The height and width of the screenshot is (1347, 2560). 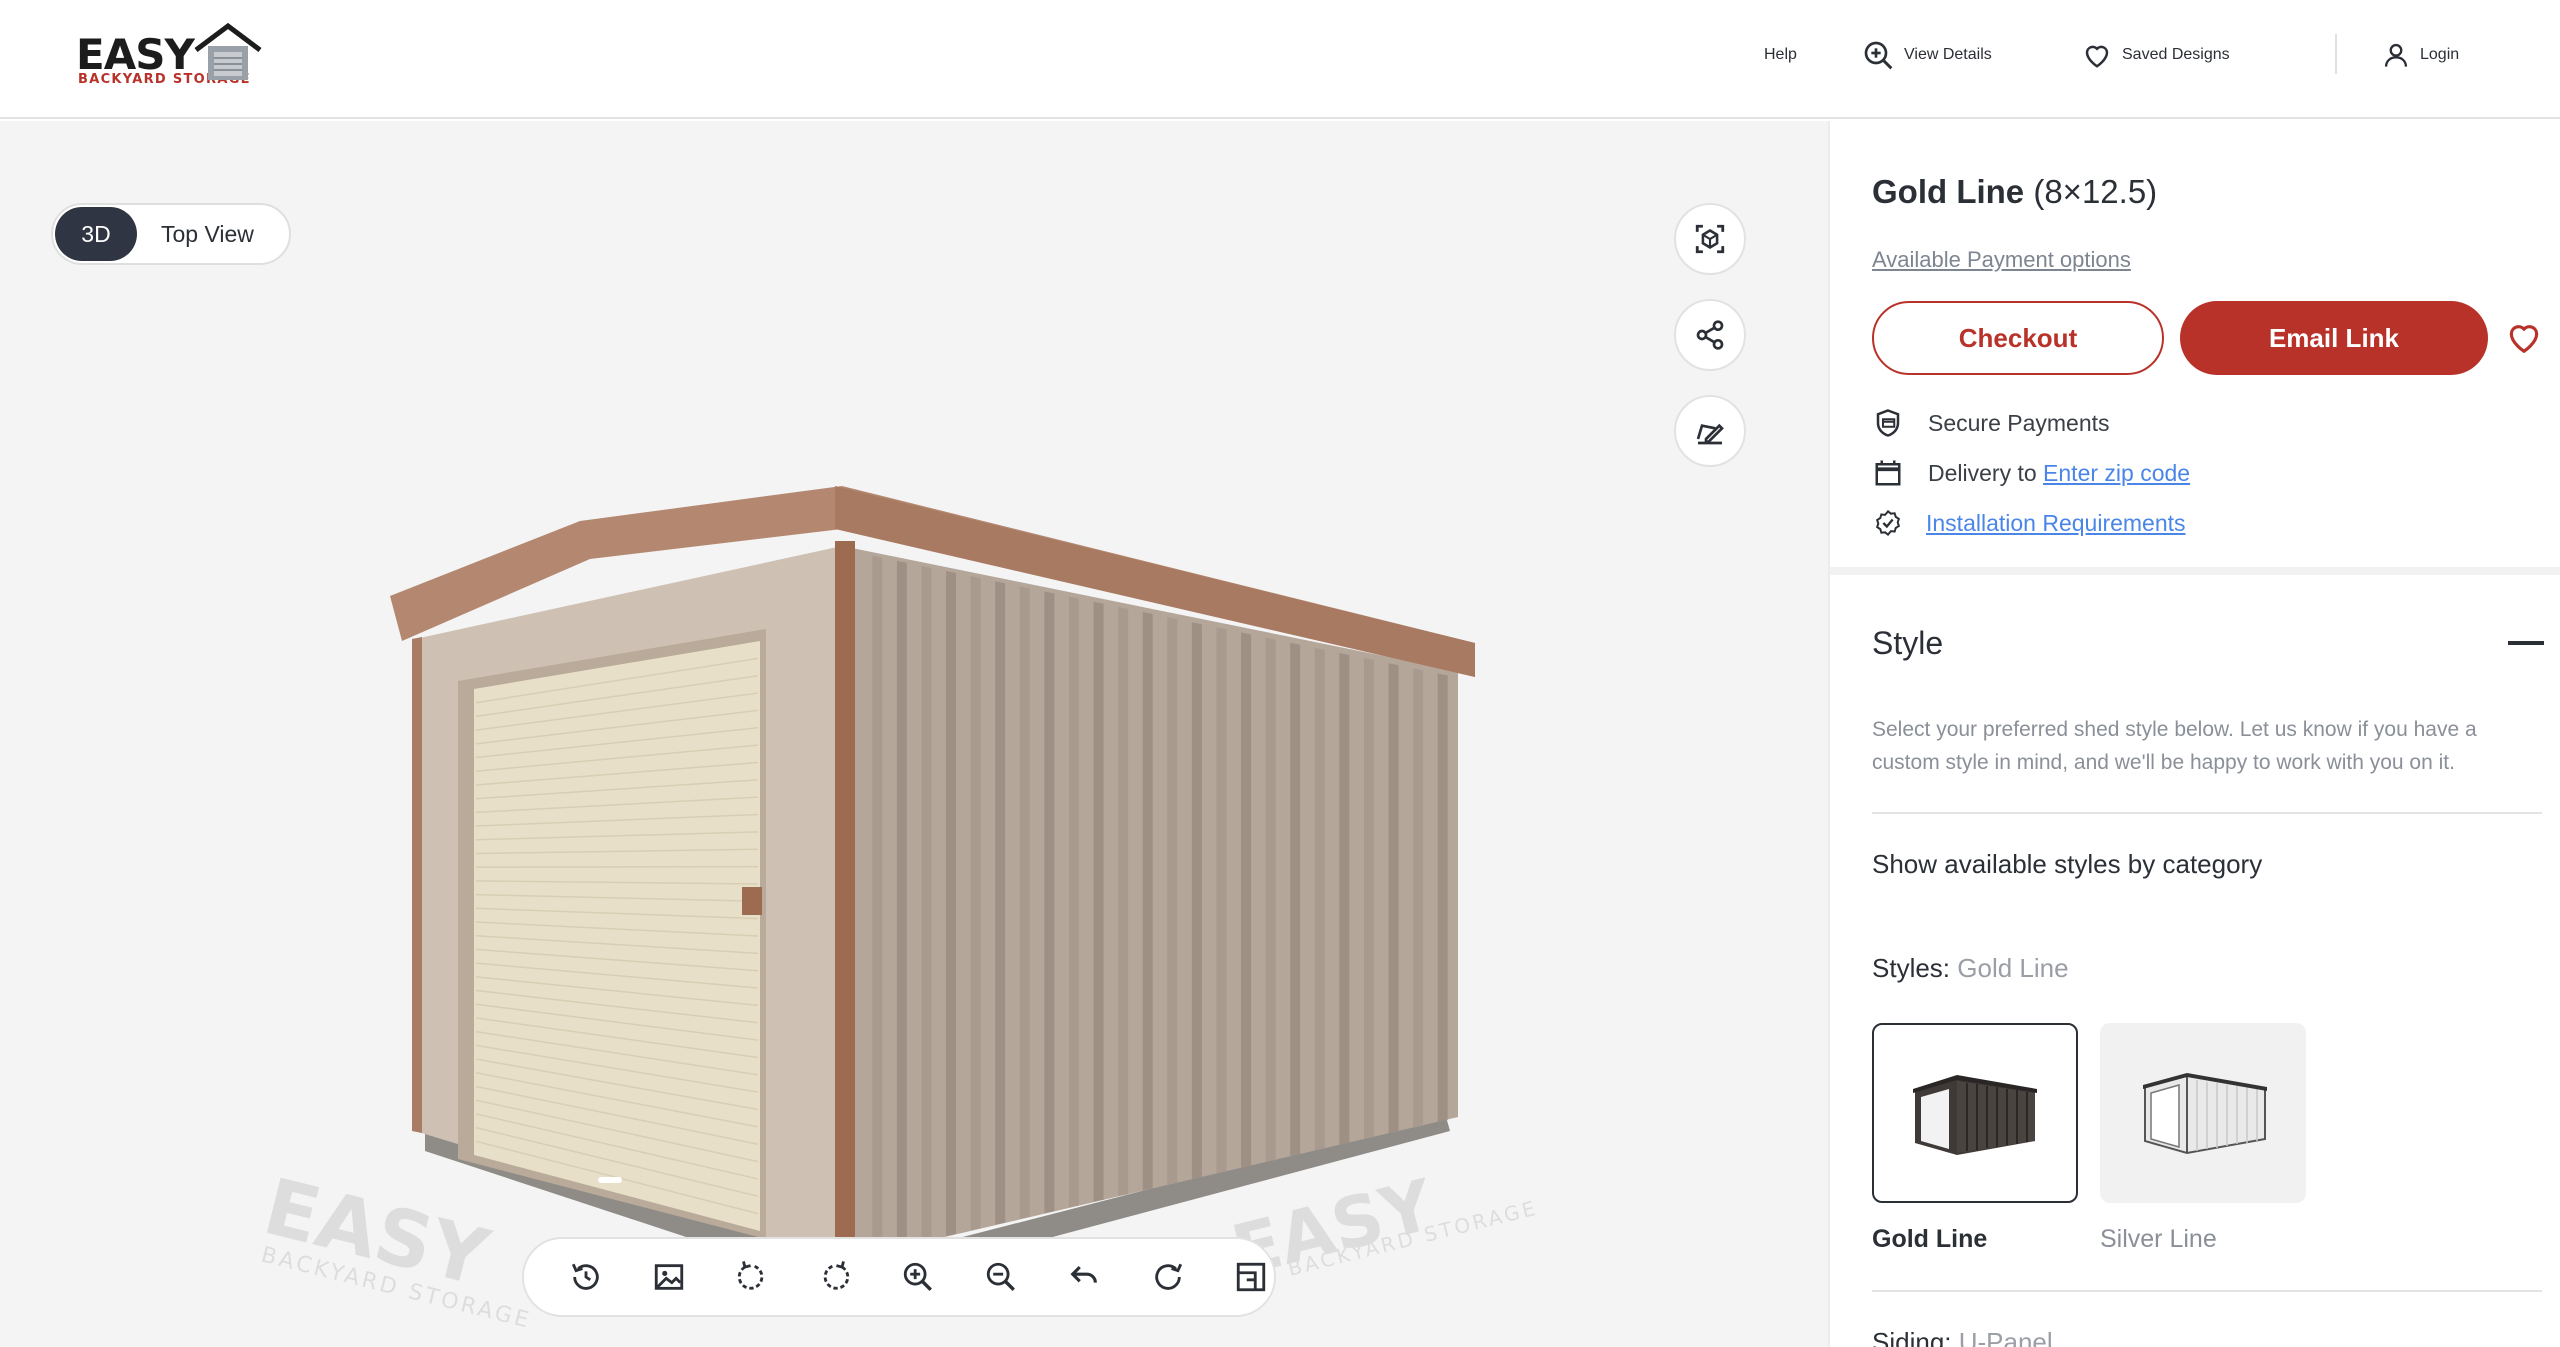 What do you see at coordinates (96, 234) in the screenshot?
I see `toggle-3d: 3D` at bounding box center [96, 234].